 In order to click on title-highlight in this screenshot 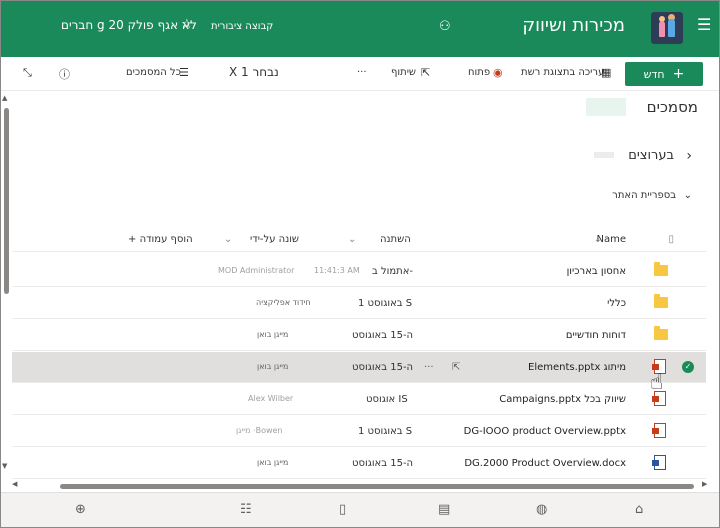, I will do `click(606, 107)`.